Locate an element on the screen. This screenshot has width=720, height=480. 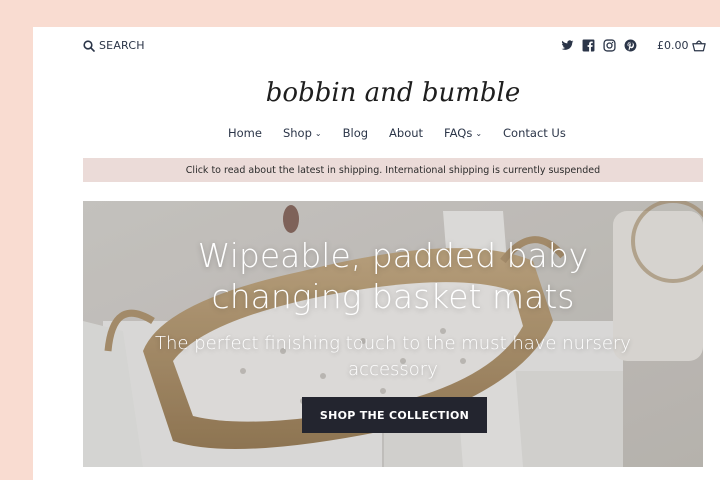
nav-faqs: FAQs ⌄ is located at coordinates (463, 133).